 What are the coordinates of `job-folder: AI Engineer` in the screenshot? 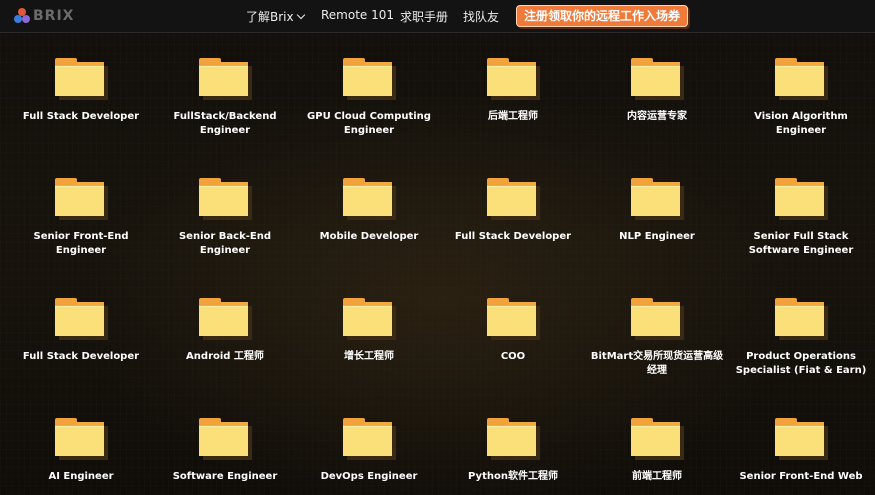 It's located at (81, 451).